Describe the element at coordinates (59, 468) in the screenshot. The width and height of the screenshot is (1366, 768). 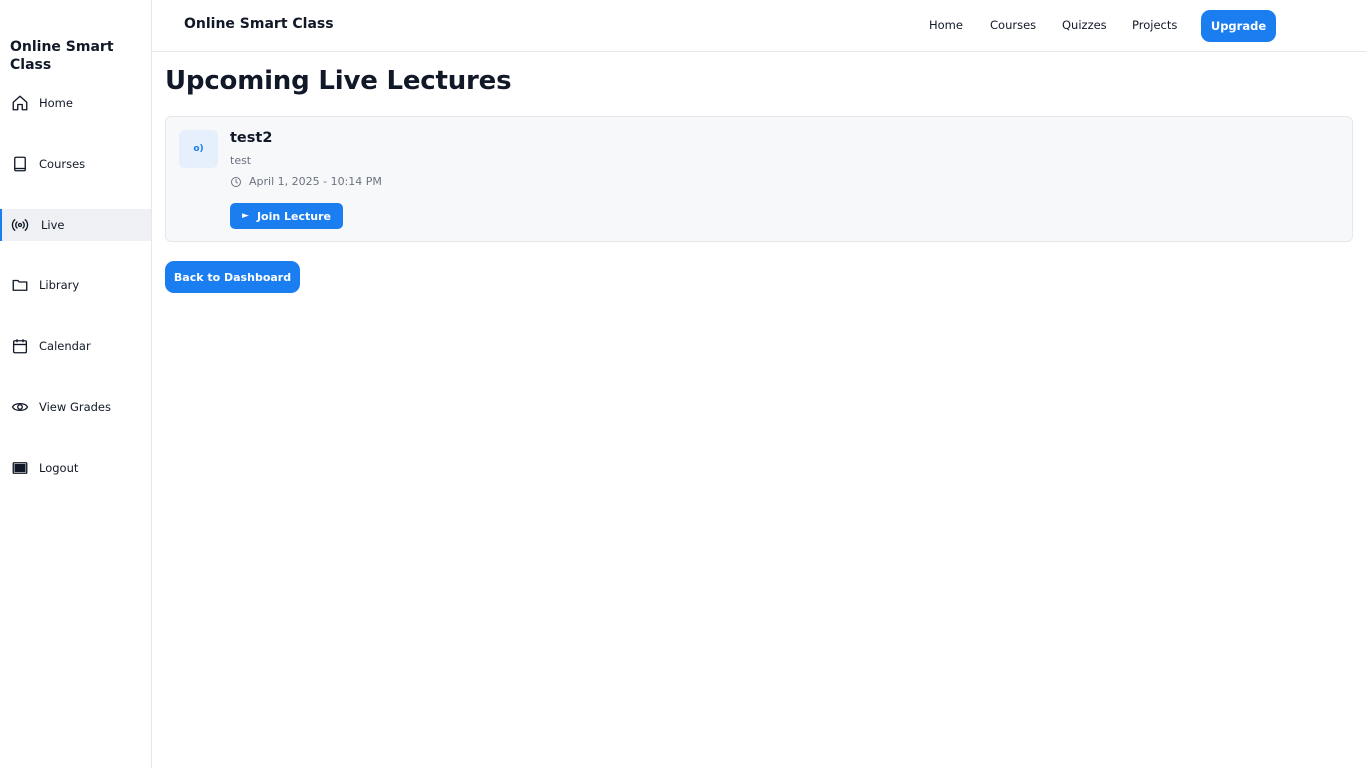
I see `sidebar-item-label: Logout` at that location.